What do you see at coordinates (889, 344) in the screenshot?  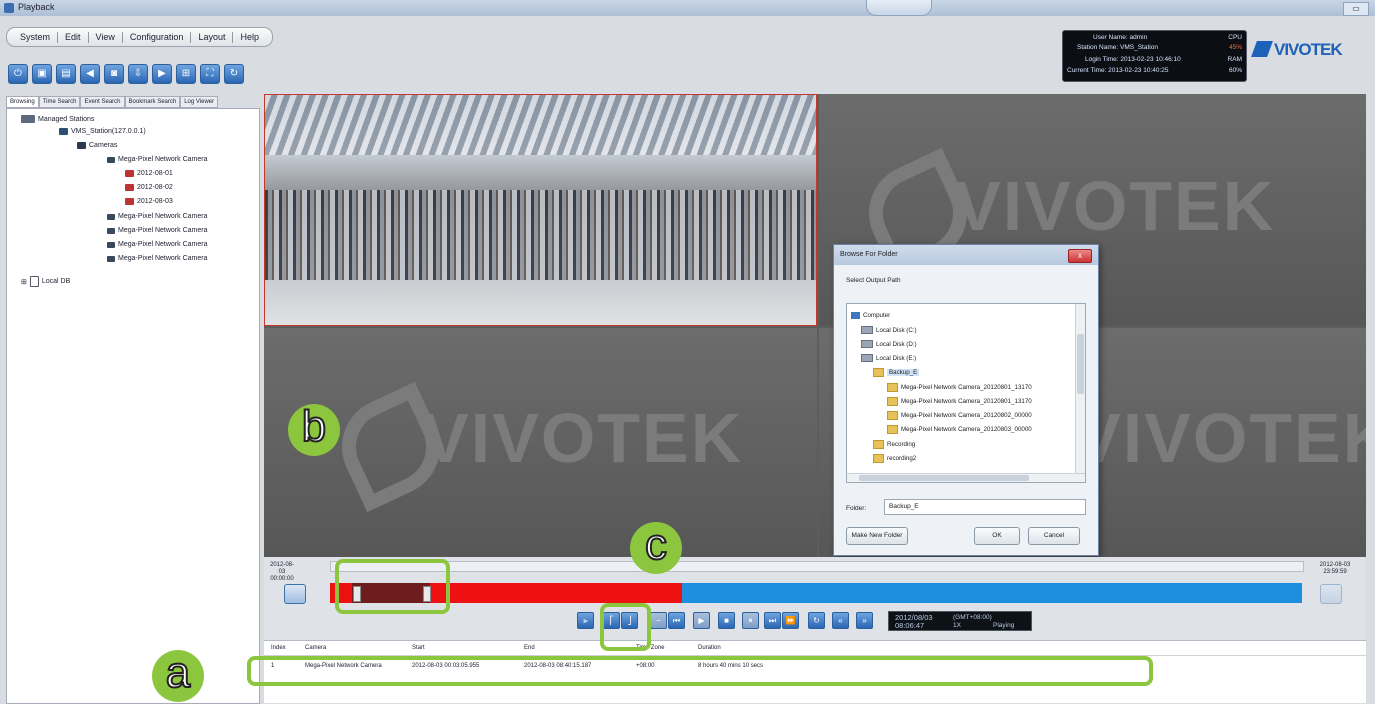 I see `folder-drive-d: Local Disk (D:)` at bounding box center [889, 344].